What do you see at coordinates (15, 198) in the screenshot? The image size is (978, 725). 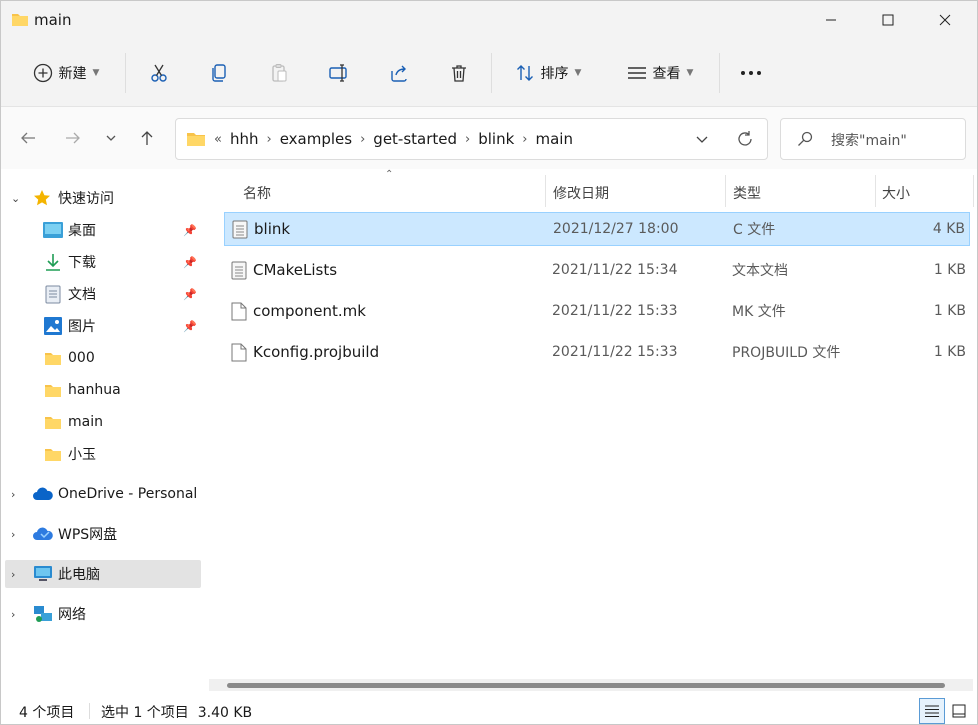 I see `chevron-down-icon: ⌄` at bounding box center [15, 198].